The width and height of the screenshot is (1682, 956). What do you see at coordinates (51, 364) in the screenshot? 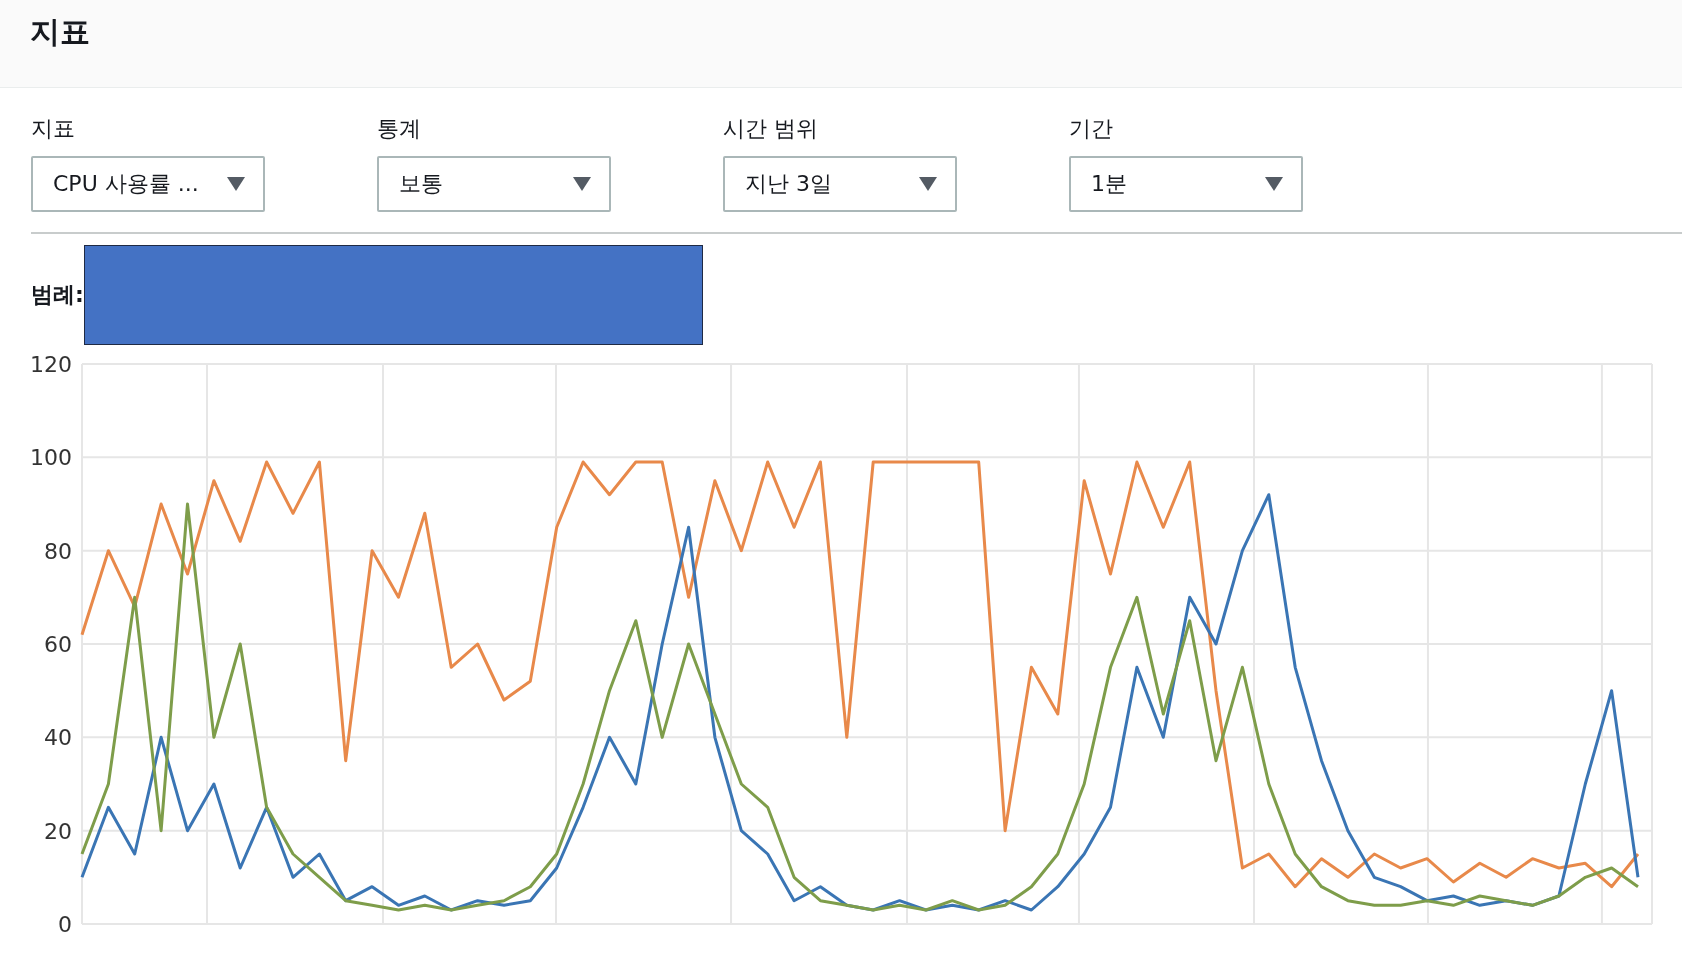
I see `axis-tick-label: 120` at bounding box center [51, 364].